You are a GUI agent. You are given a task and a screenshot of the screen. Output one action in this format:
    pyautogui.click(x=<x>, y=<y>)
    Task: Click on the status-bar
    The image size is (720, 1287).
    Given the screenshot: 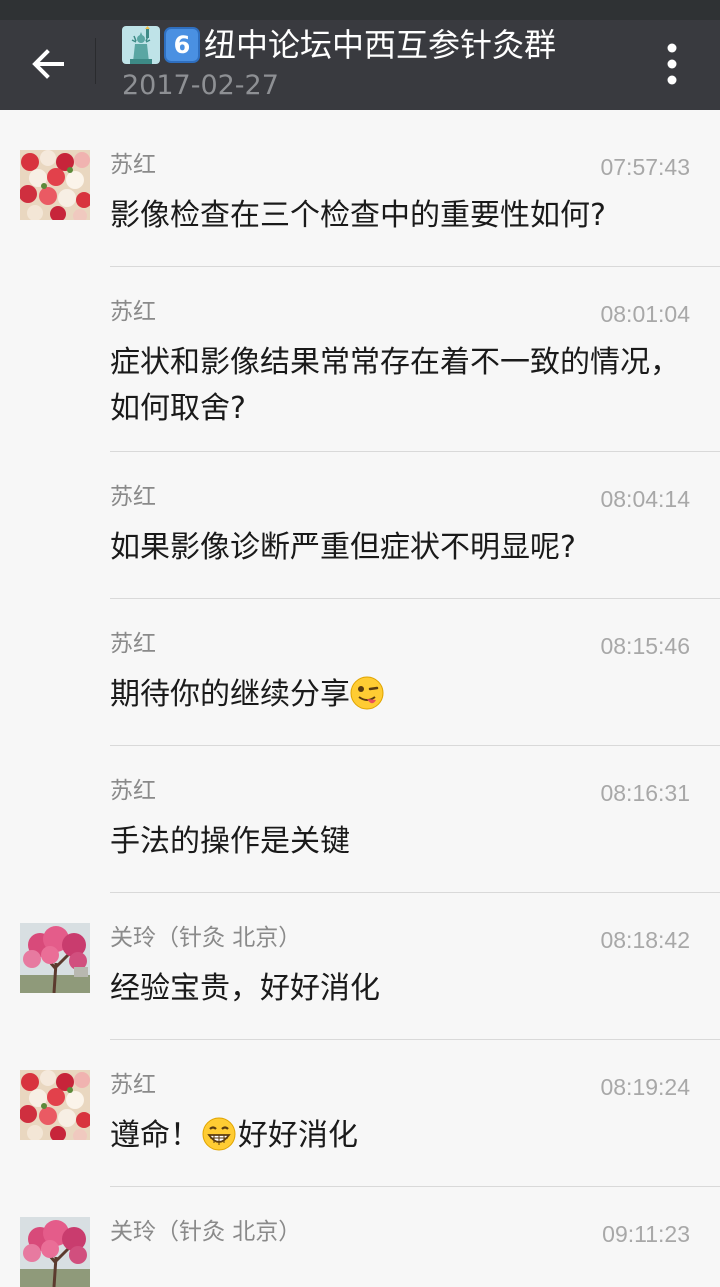 What is the action you would take?
    pyautogui.click(x=360, y=10)
    